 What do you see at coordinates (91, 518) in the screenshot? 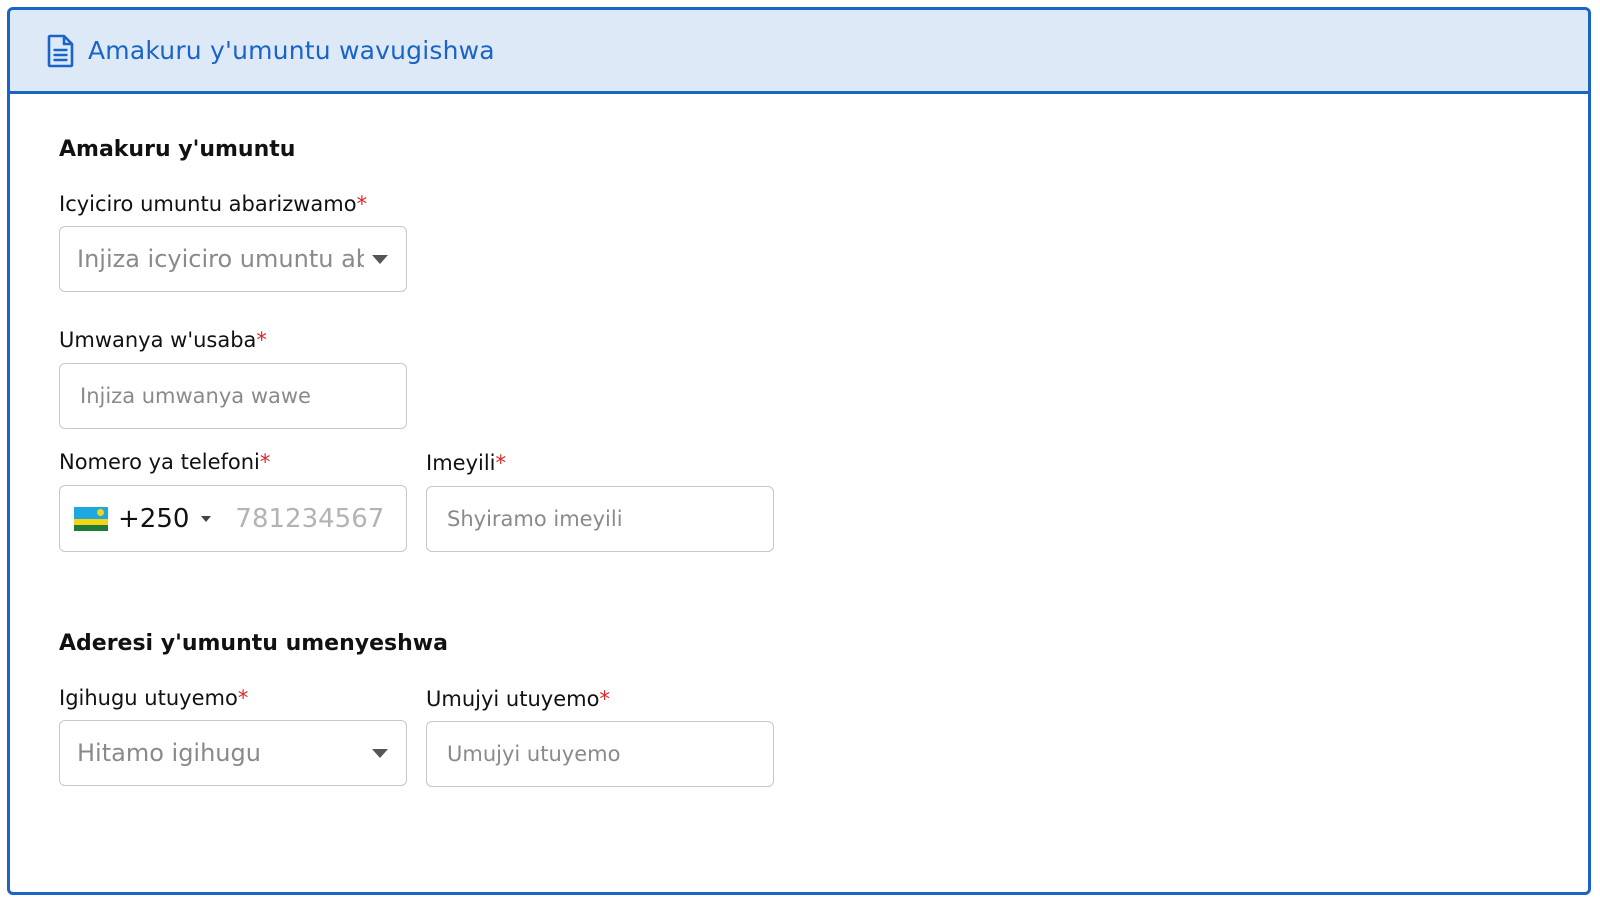
I see `rwanda-flag-icon` at bounding box center [91, 518].